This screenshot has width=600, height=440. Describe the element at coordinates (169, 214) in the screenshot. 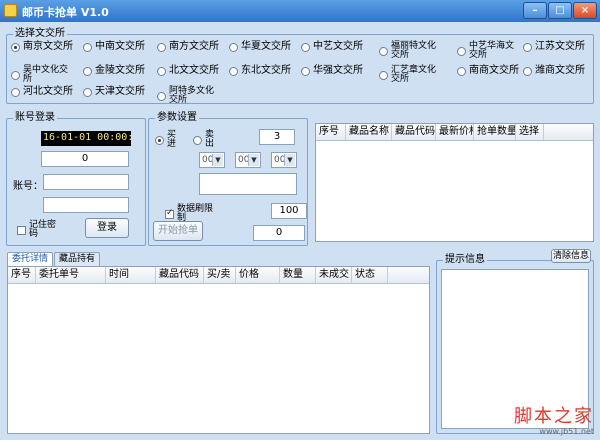

I see `limit-checkbox-box` at that location.